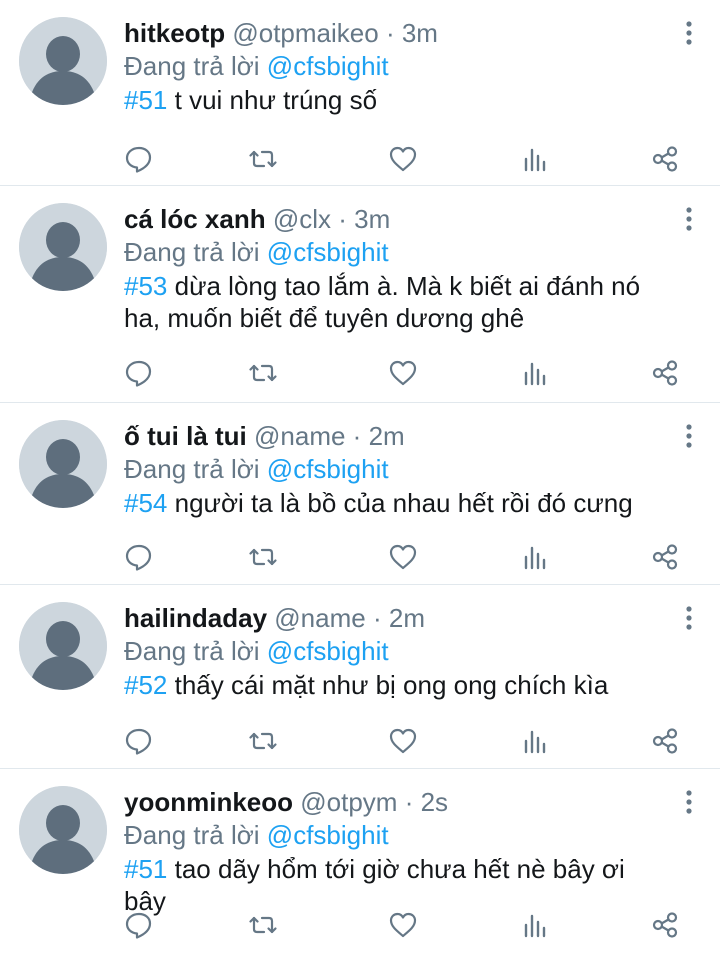  Describe the element at coordinates (348, 802) in the screenshot. I see `user-handle: @otpym` at that location.